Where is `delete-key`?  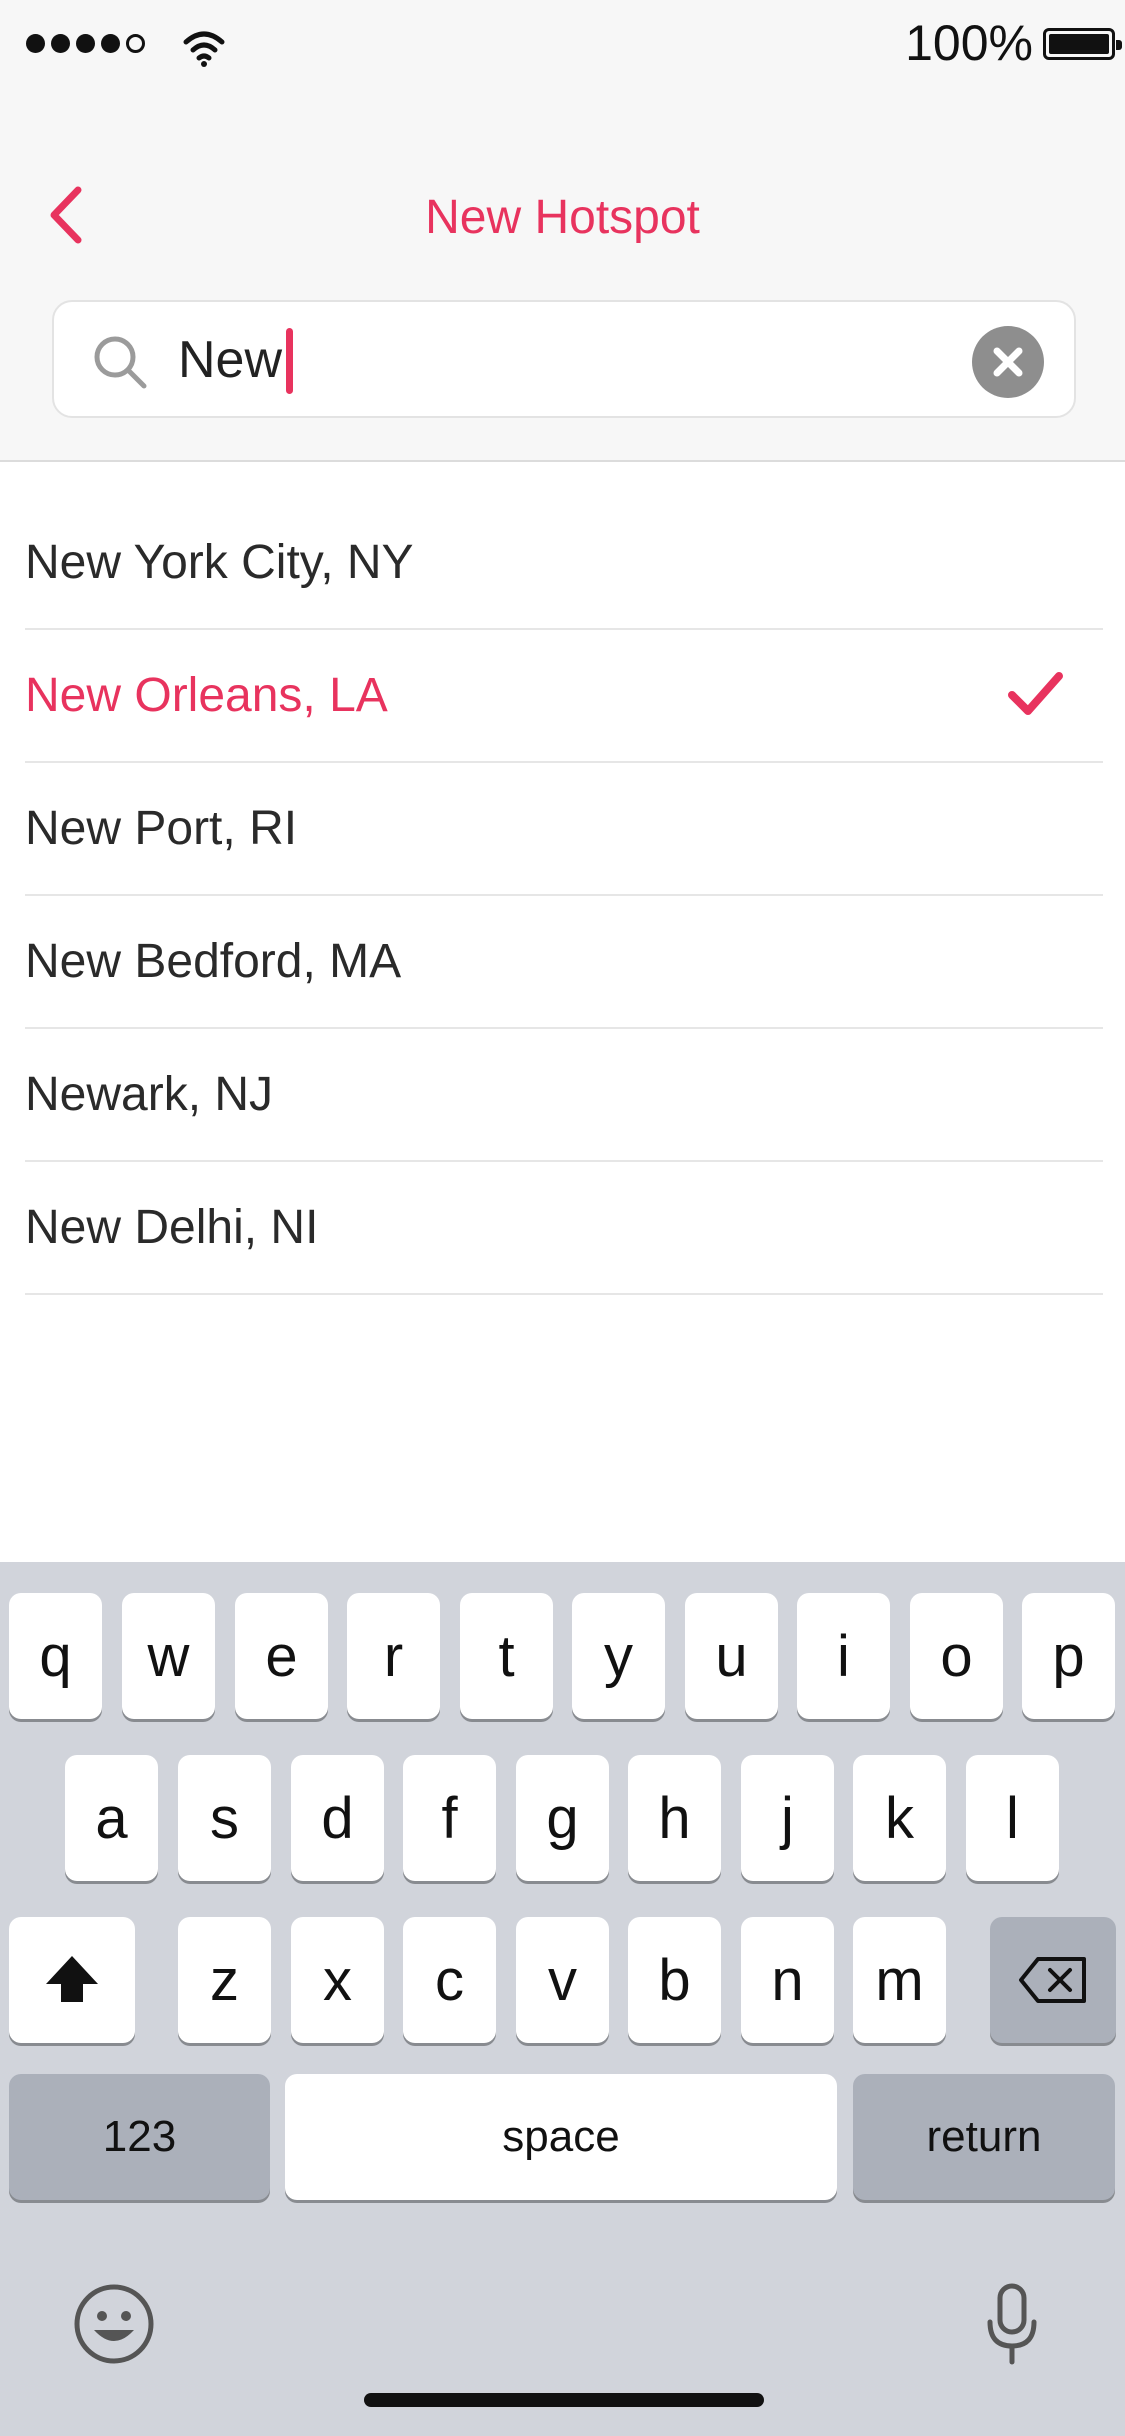
delete-key is located at coordinates (1053, 1980).